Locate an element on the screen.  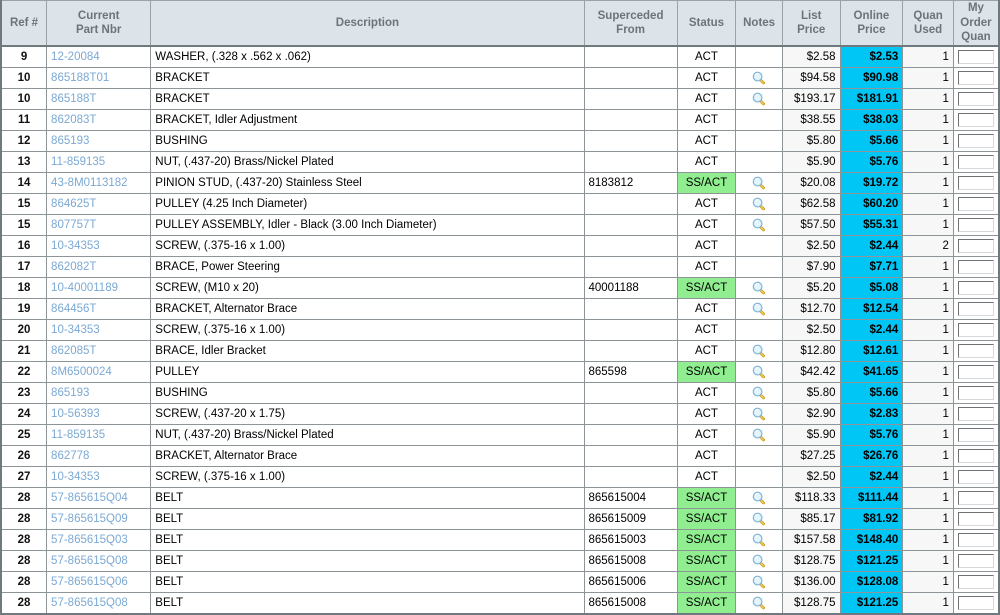
column-header-status: Status is located at coordinates (706, 23).